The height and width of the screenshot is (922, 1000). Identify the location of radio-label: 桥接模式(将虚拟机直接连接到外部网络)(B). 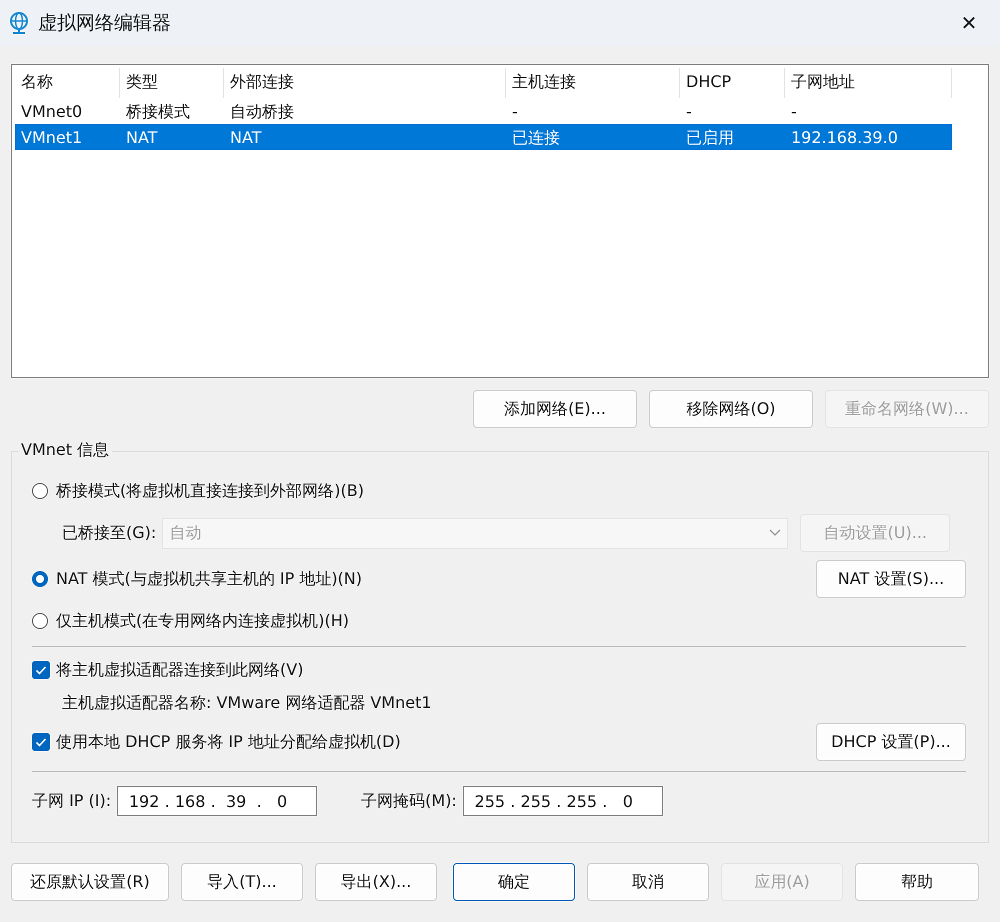
(210, 491).